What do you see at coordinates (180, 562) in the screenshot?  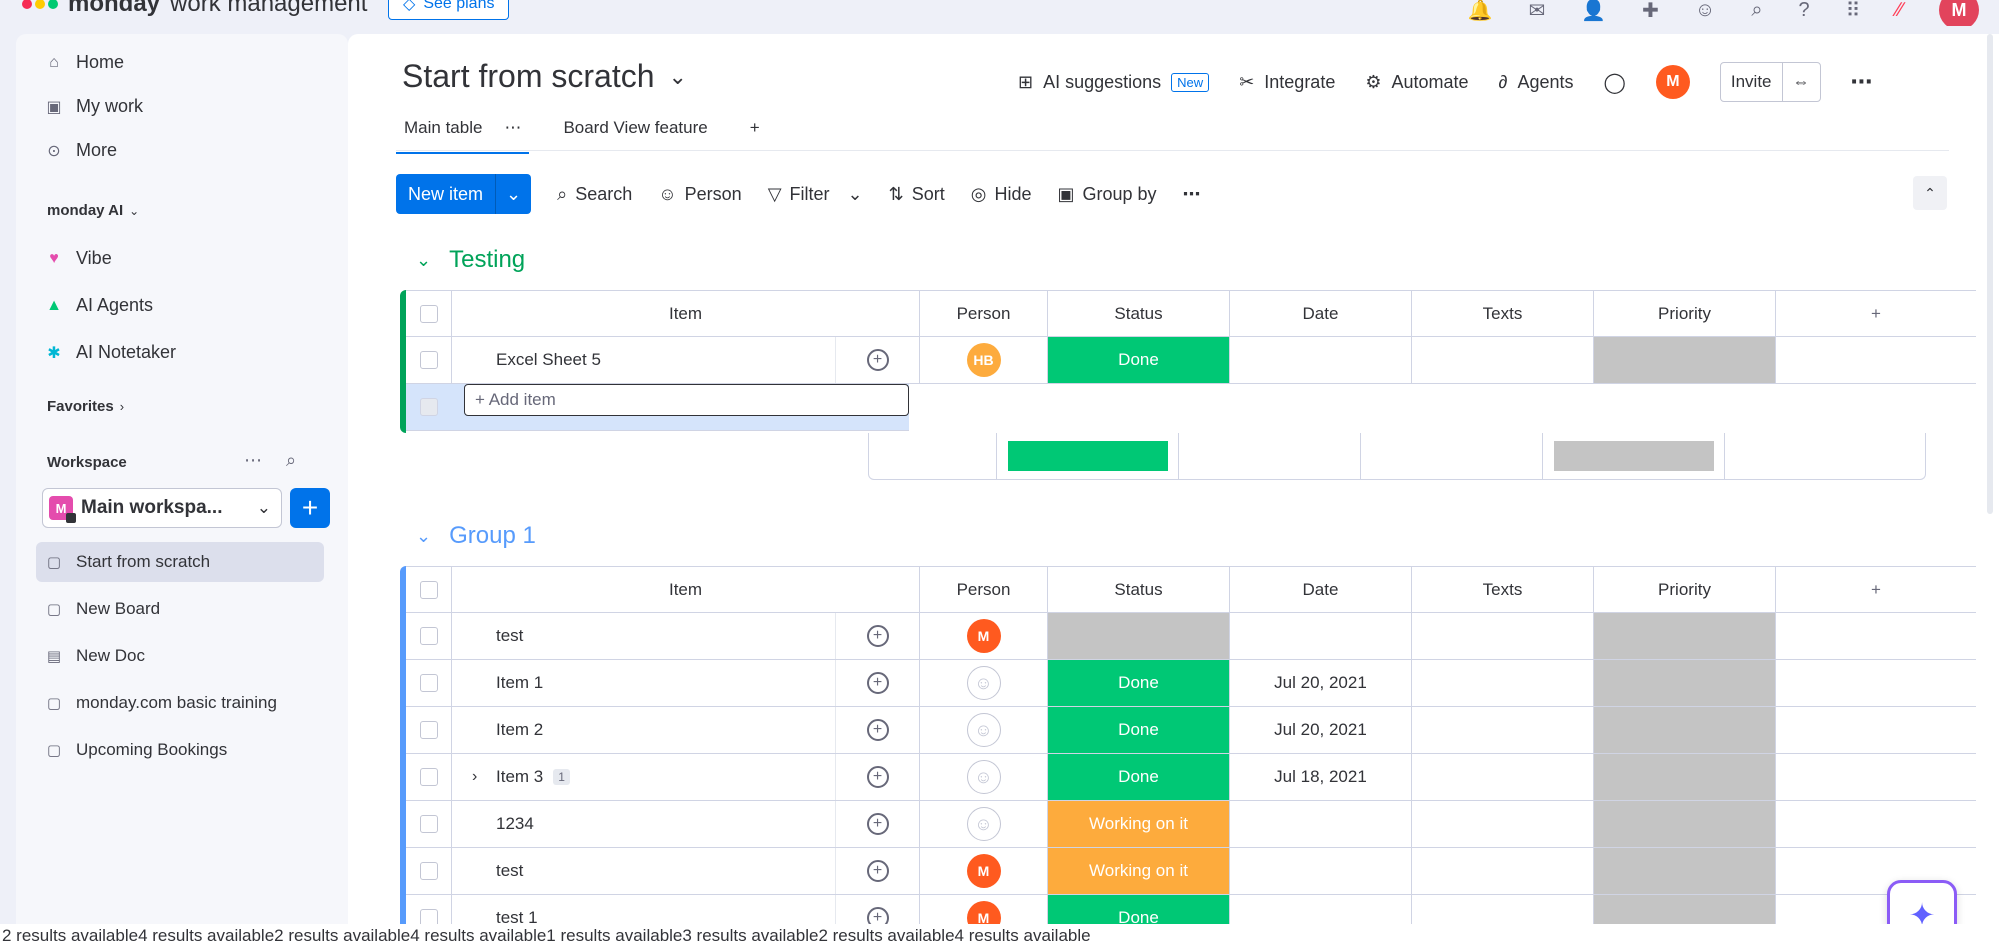 I see `sidebar-board-start-from-scratch: ▢ Start from scratch` at bounding box center [180, 562].